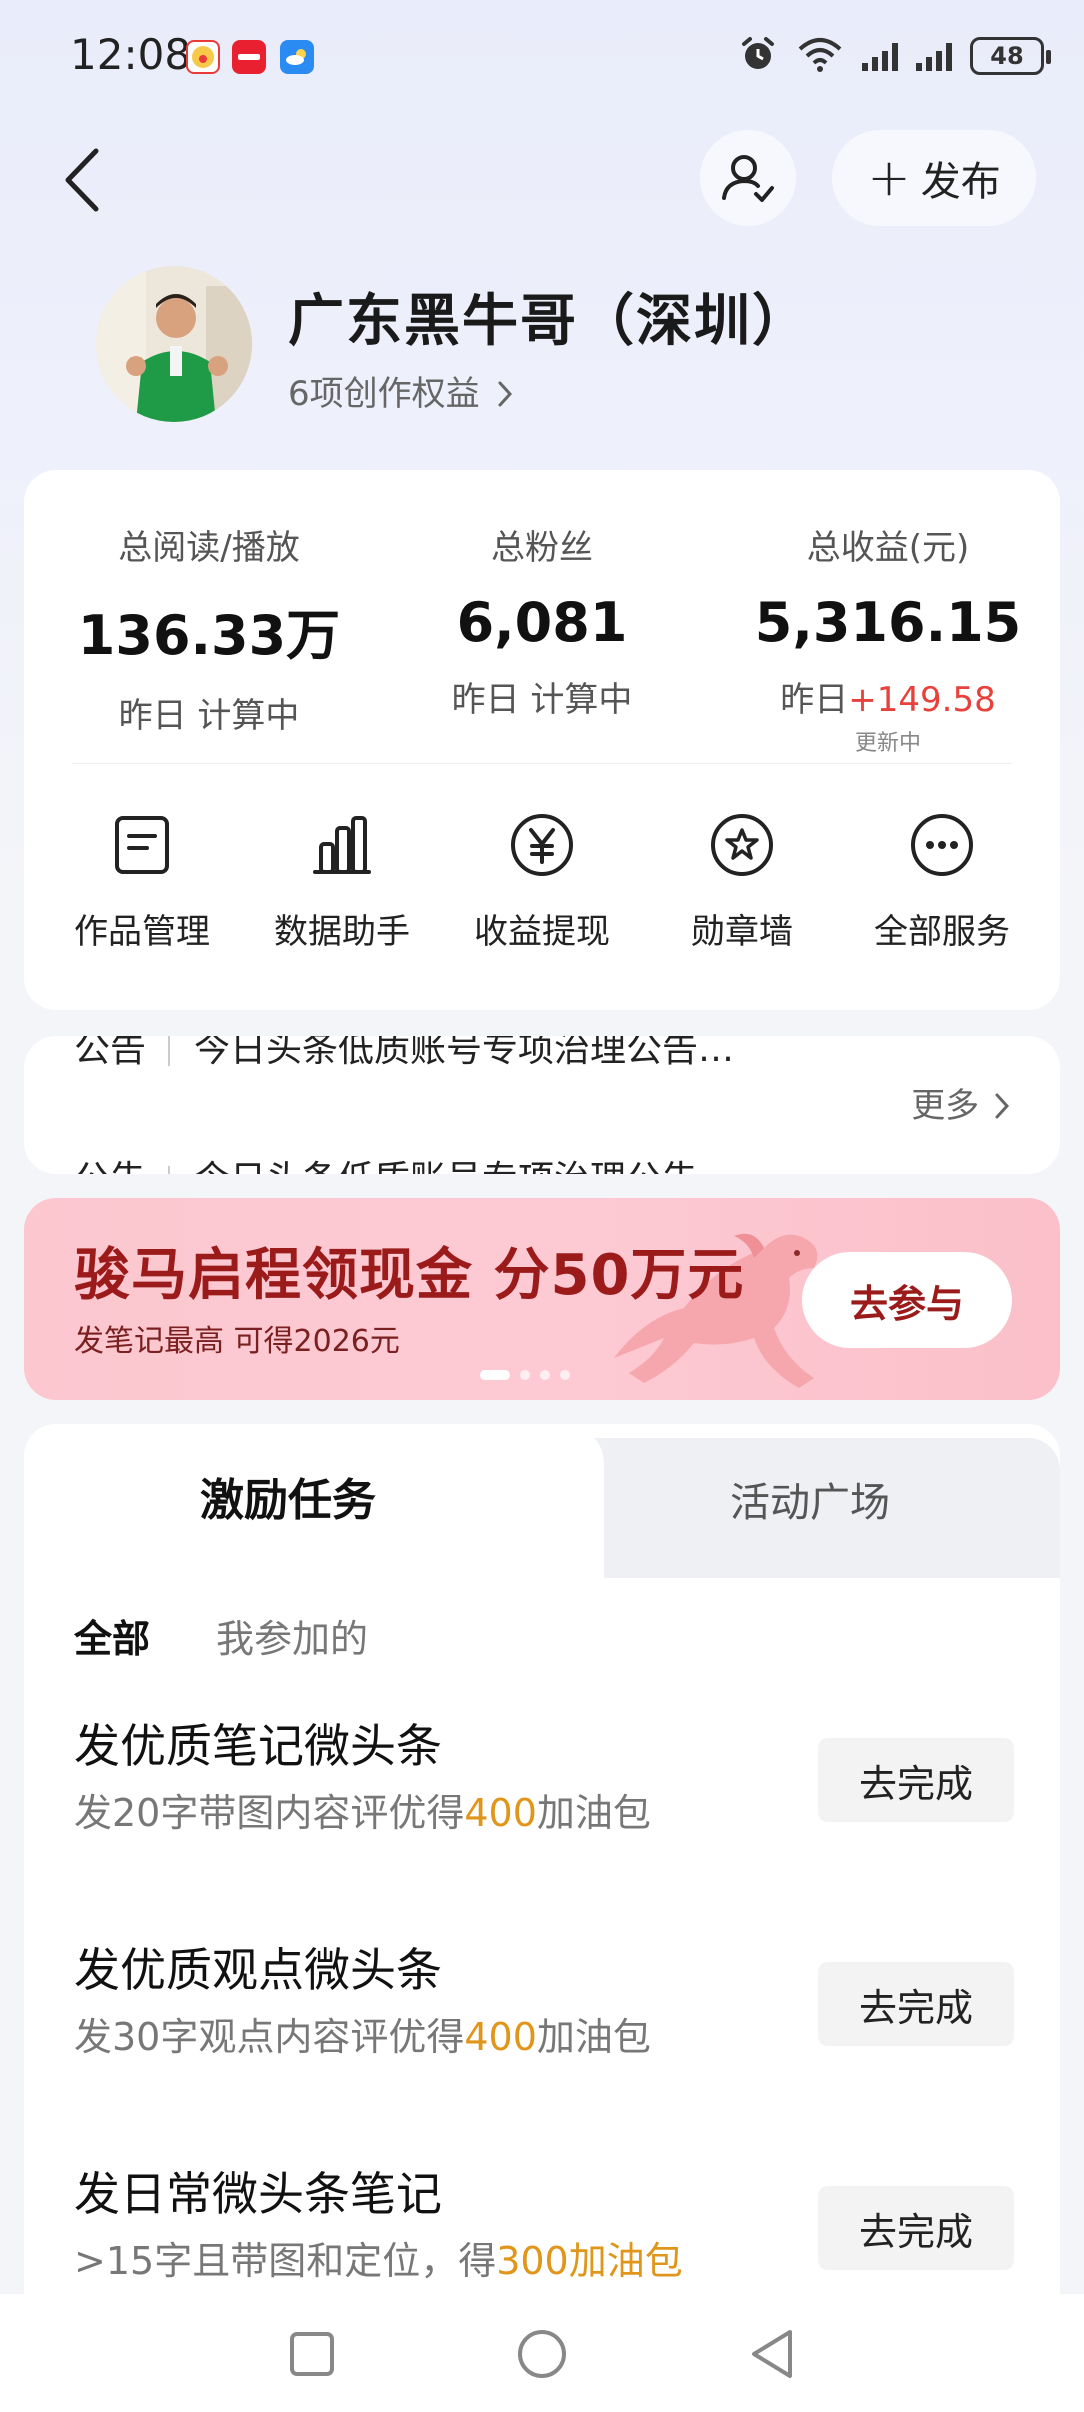 The width and height of the screenshot is (1084, 2412). What do you see at coordinates (887, 743) in the screenshot?
I see `updating-label: 更新中` at bounding box center [887, 743].